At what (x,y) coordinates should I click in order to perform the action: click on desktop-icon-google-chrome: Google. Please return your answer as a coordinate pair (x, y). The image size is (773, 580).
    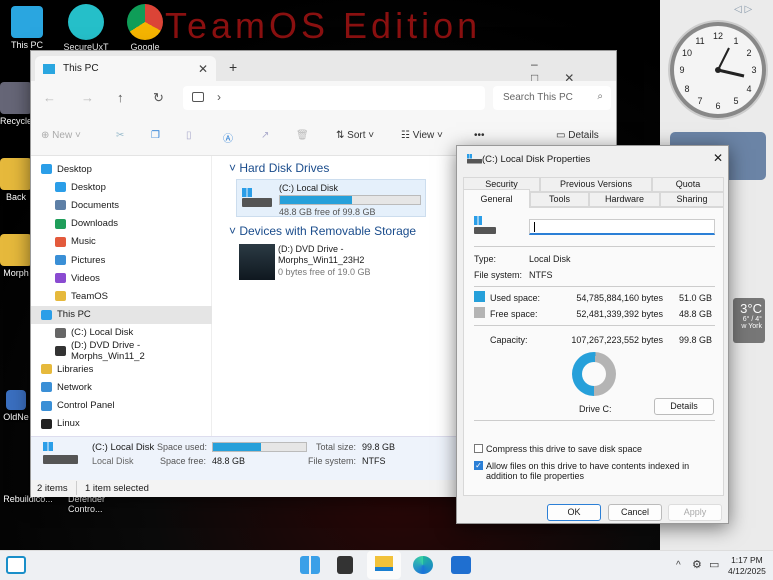
    Looking at the image, I should click on (145, 28).